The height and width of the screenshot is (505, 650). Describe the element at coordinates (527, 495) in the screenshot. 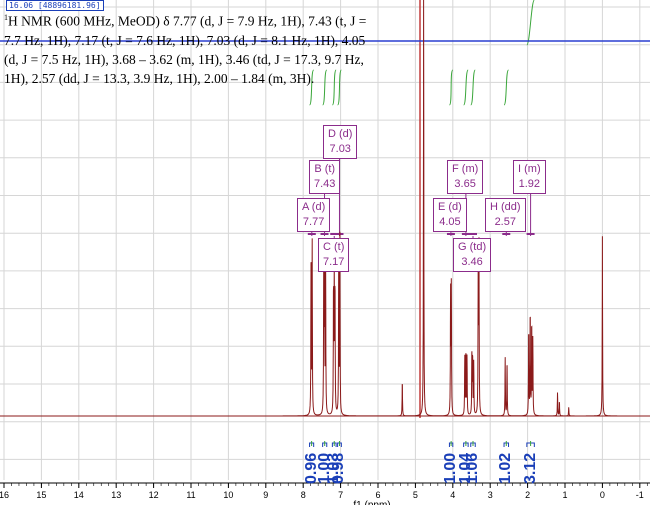

I see `x-tick-label: 2` at that location.